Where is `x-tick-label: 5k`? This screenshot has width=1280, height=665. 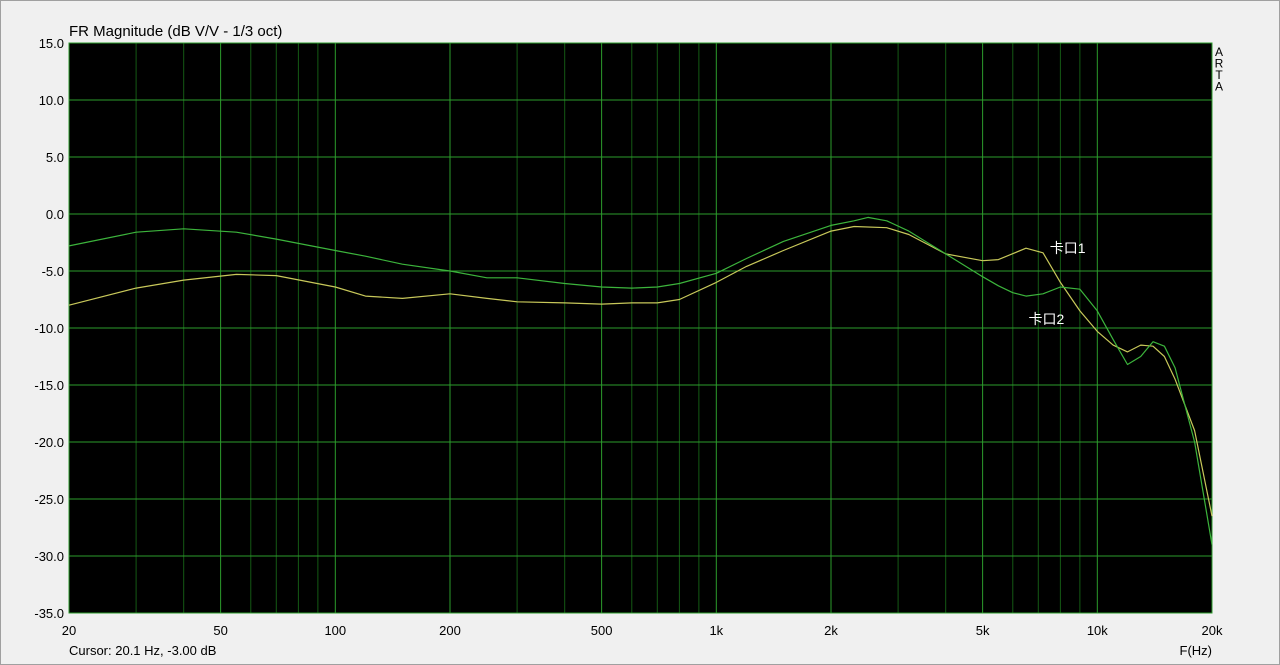
x-tick-label: 5k is located at coordinates (983, 630).